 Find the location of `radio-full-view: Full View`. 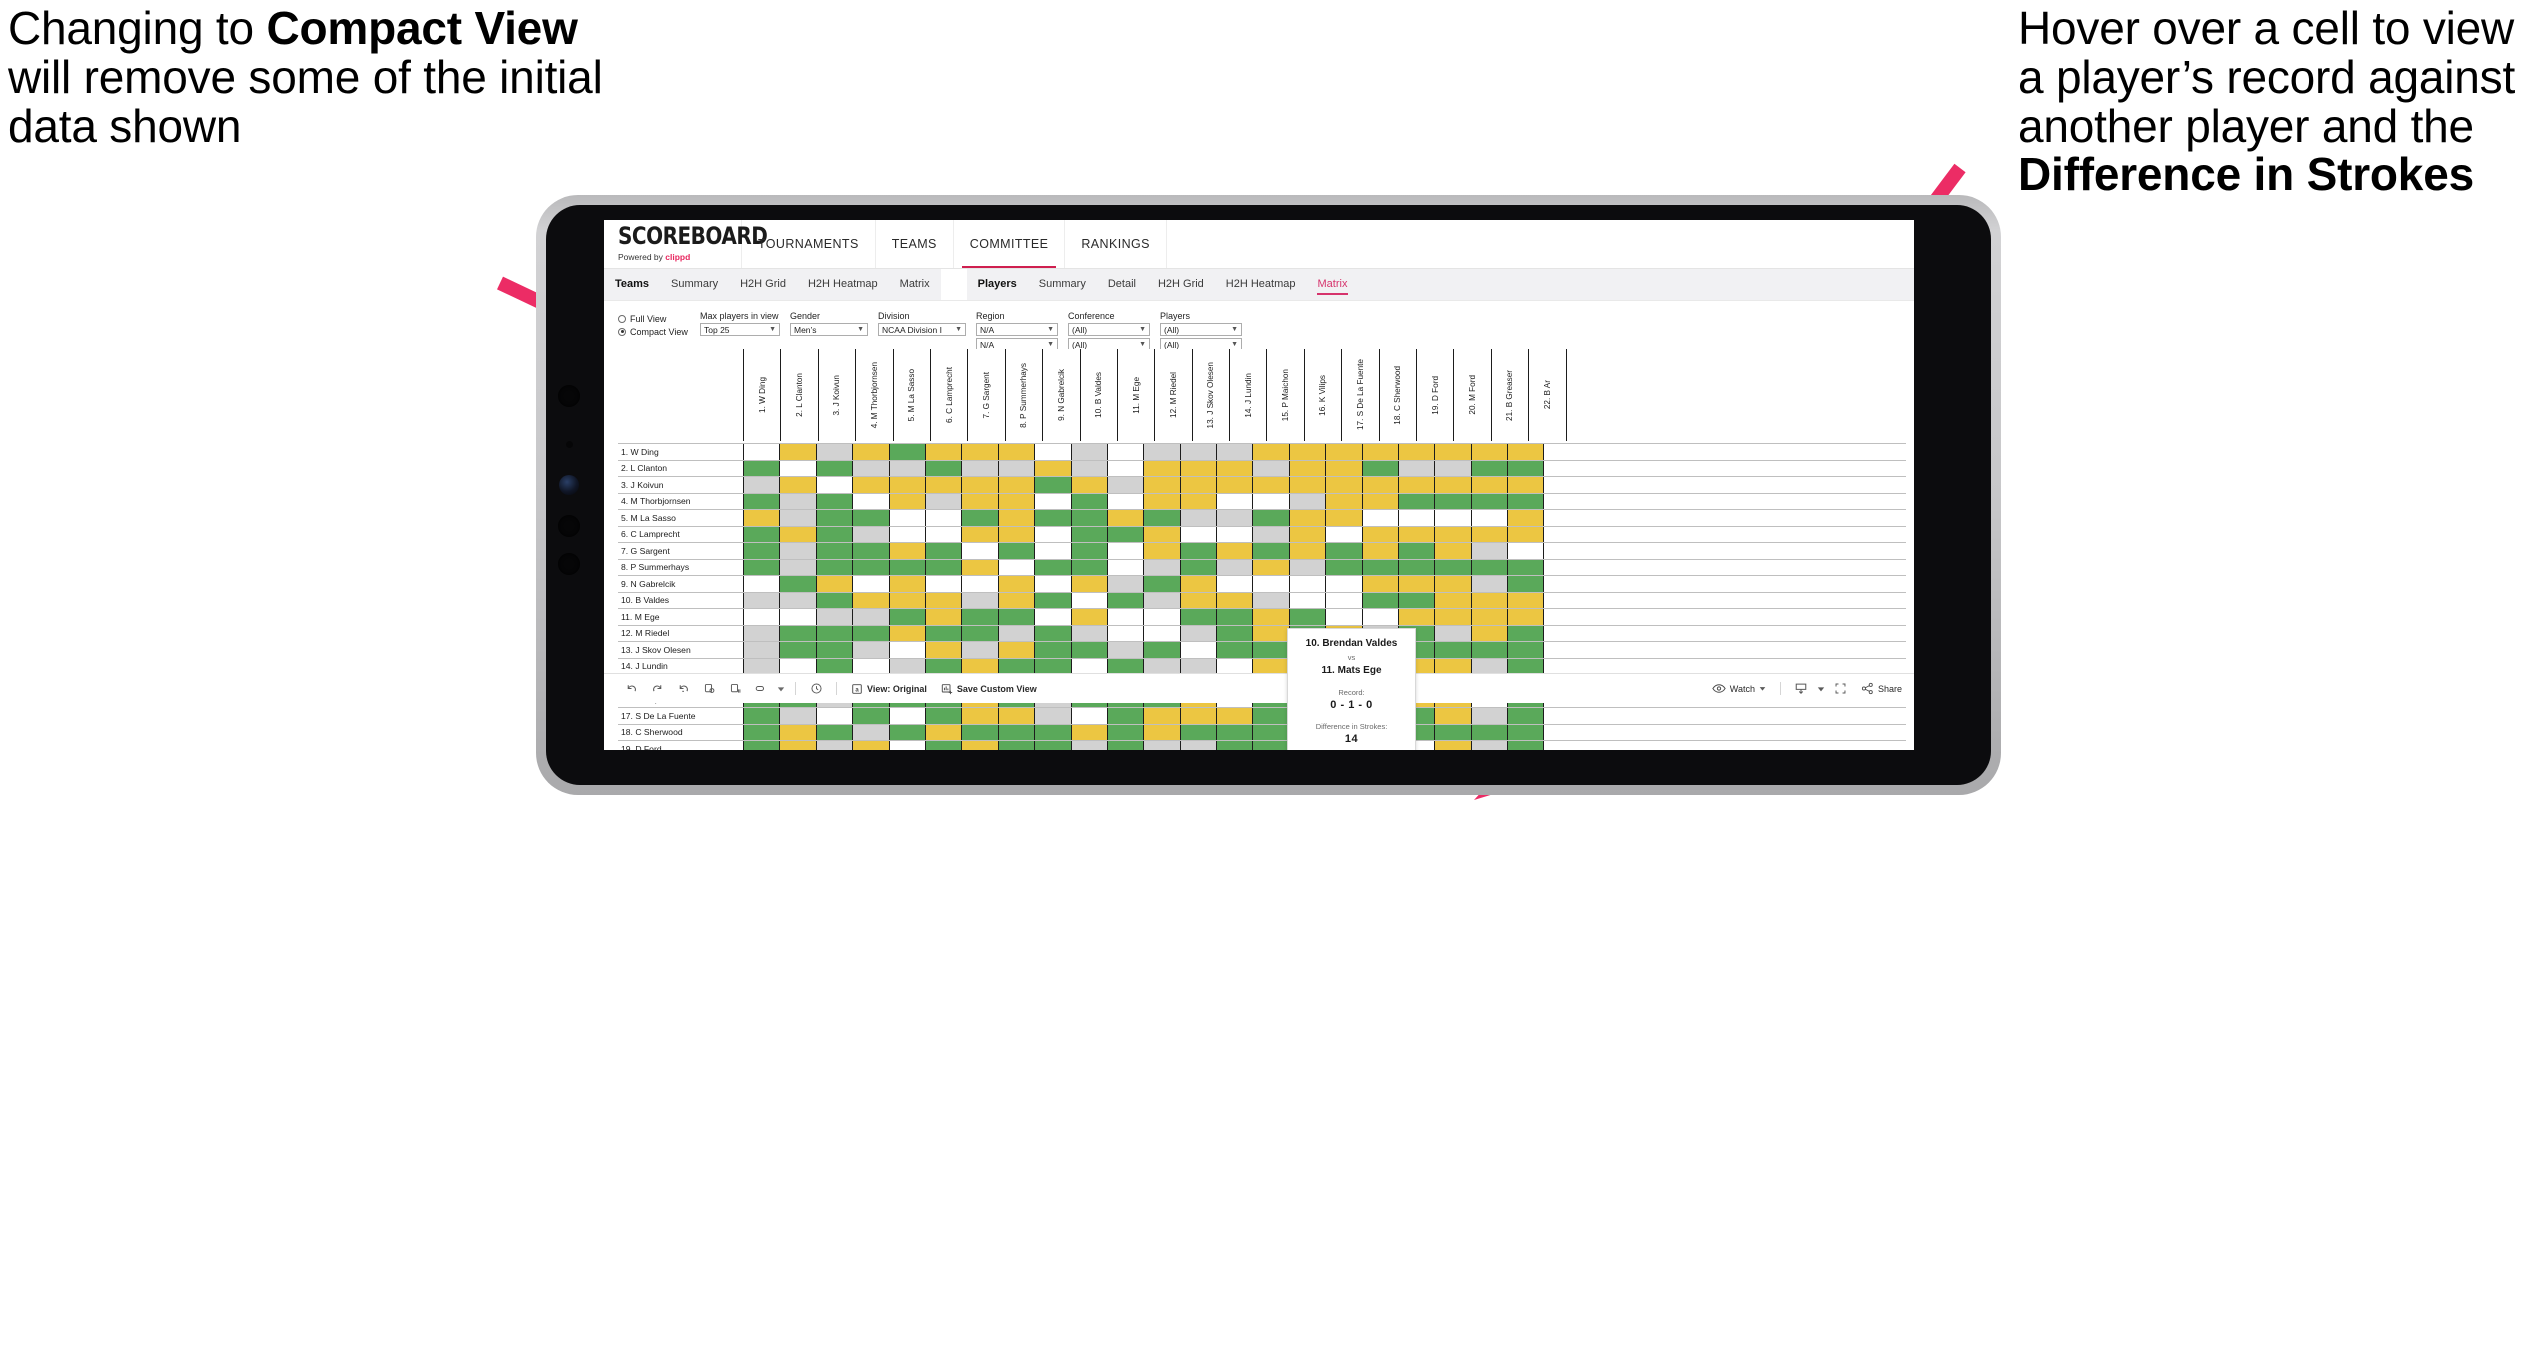

radio-full-view: Full View is located at coordinates (654, 318).